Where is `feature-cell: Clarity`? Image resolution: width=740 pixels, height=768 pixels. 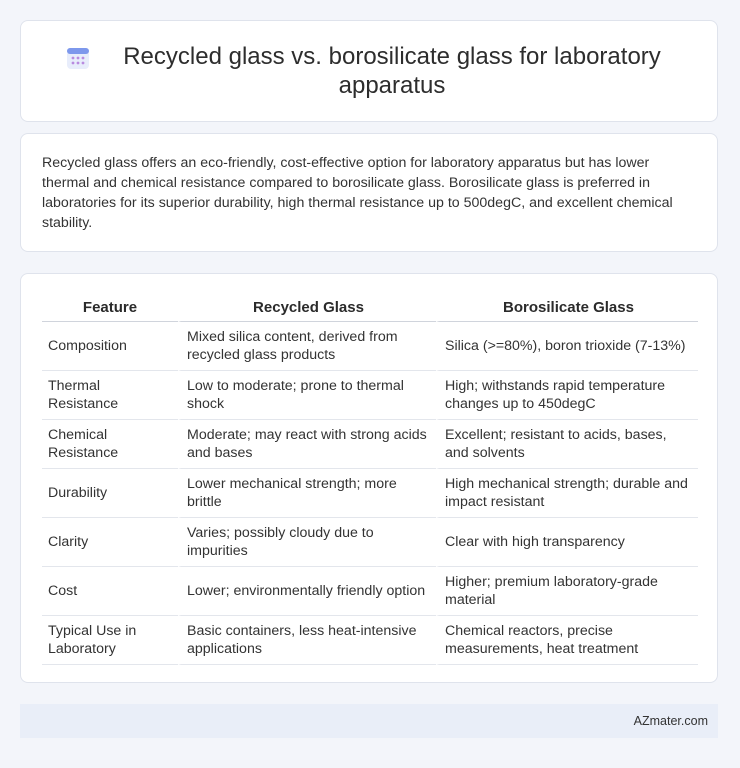 feature-cell: Clarity is located at coordinates (110, 542).